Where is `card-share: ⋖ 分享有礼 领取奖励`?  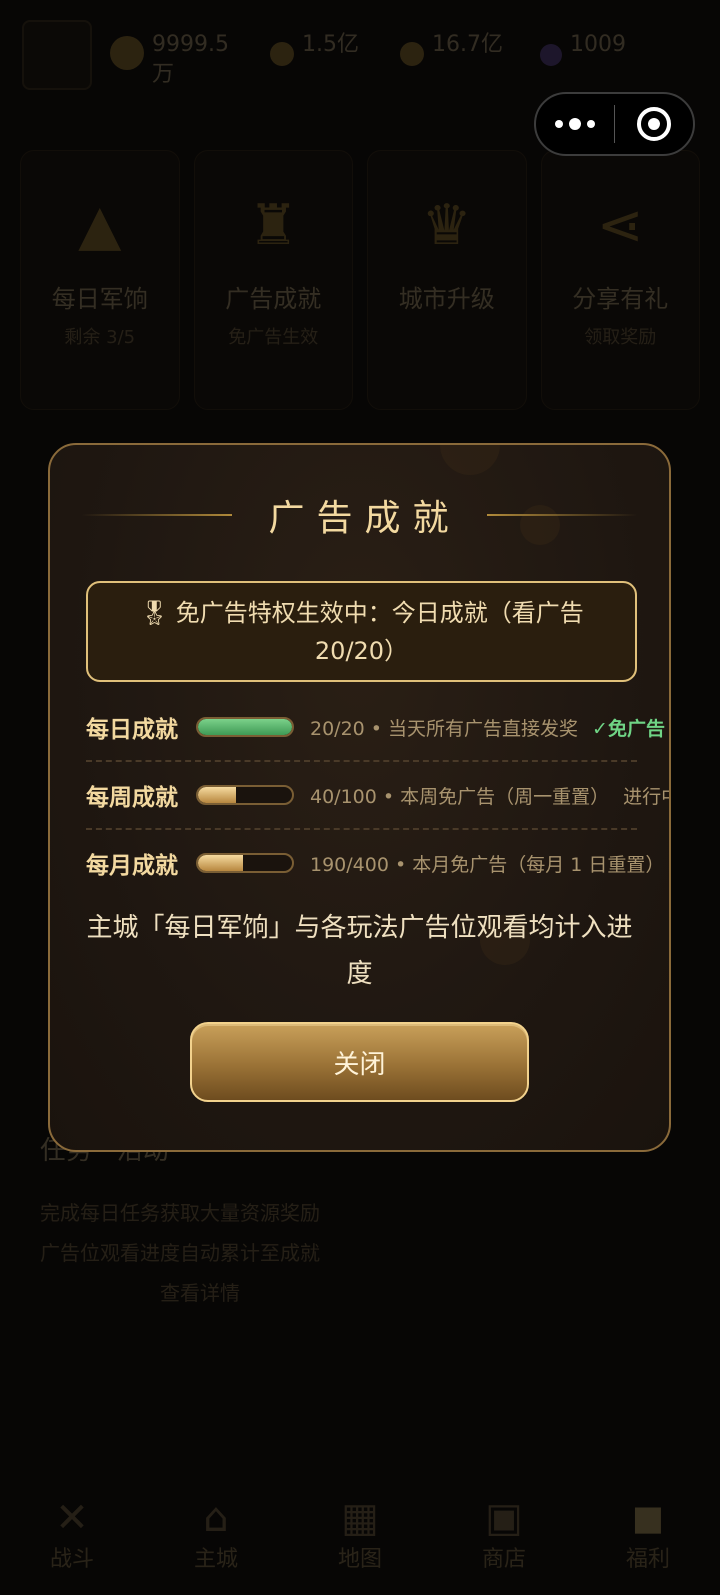
card-share: ⋖ 分享有礼 领取奖励 is located at coordinates (620, 280).